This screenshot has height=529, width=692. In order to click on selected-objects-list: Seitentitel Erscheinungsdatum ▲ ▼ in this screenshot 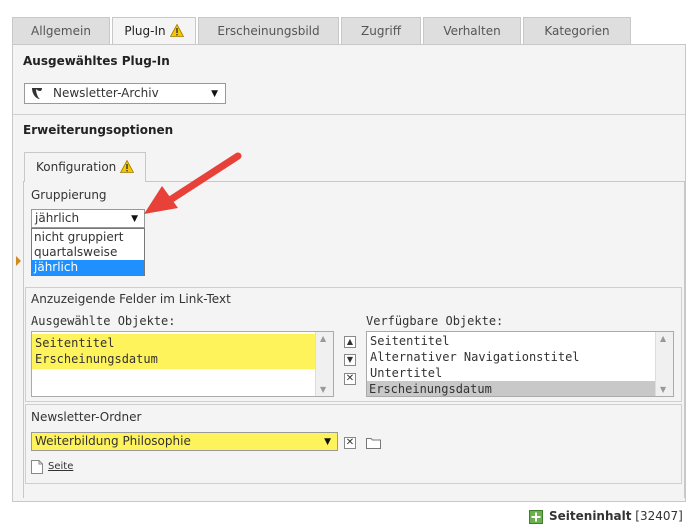, I will do `click(182, 364)`.